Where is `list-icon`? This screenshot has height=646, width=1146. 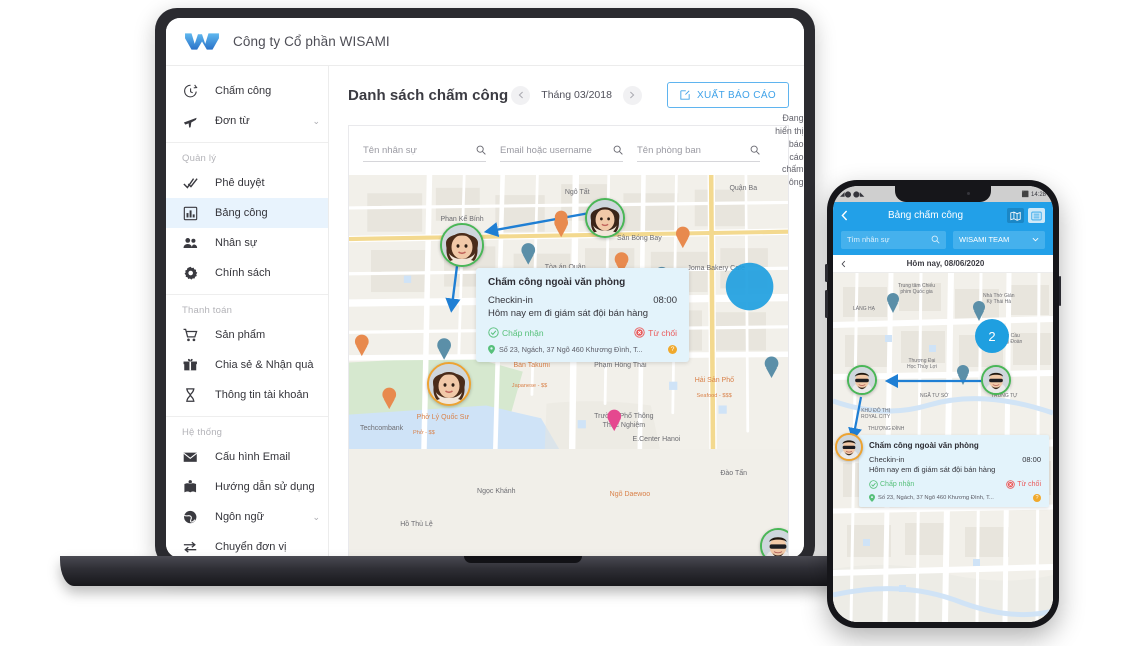 list-icon is located at coordinates (1036, 215).